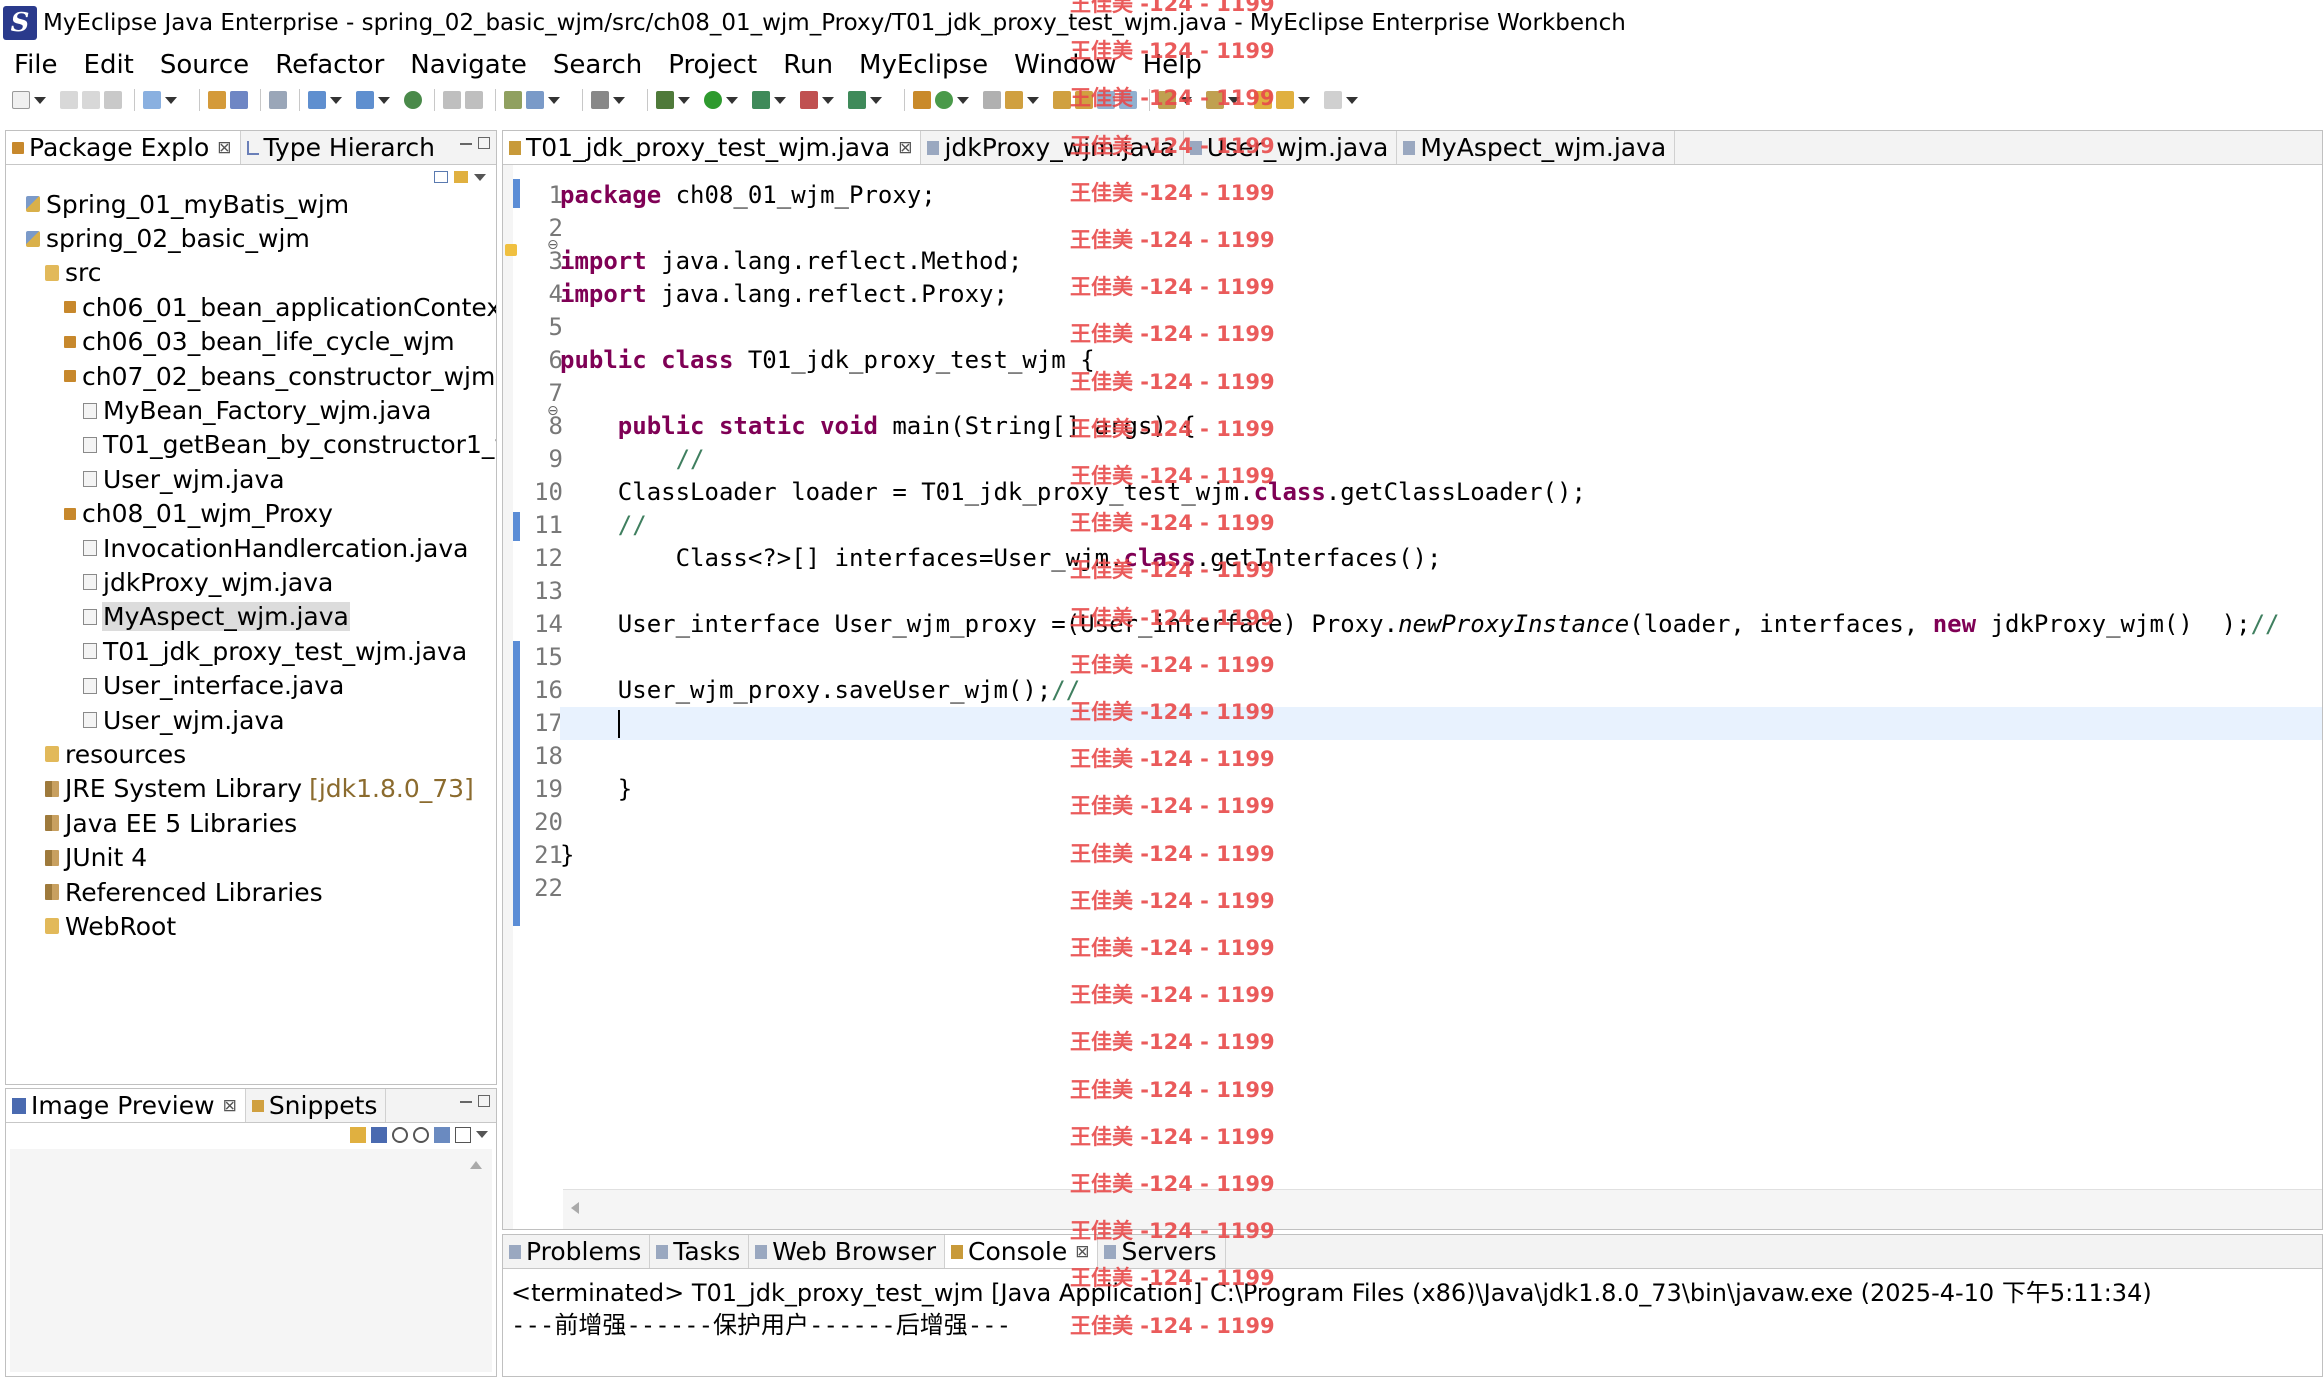  I want to click on editor-tab-jdkproxy-wjm-java: jdkProxy_wjm.java, so click(1052, 147).